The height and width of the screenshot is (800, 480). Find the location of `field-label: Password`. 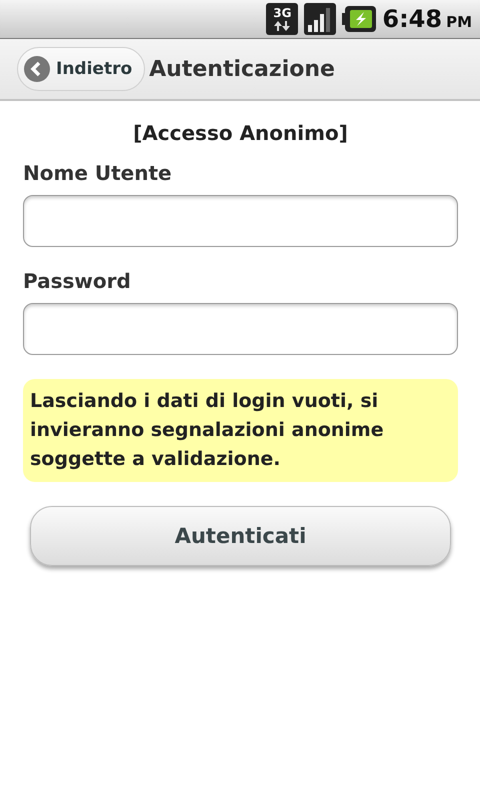

field-label: Password is located at coordinates (77, 281).